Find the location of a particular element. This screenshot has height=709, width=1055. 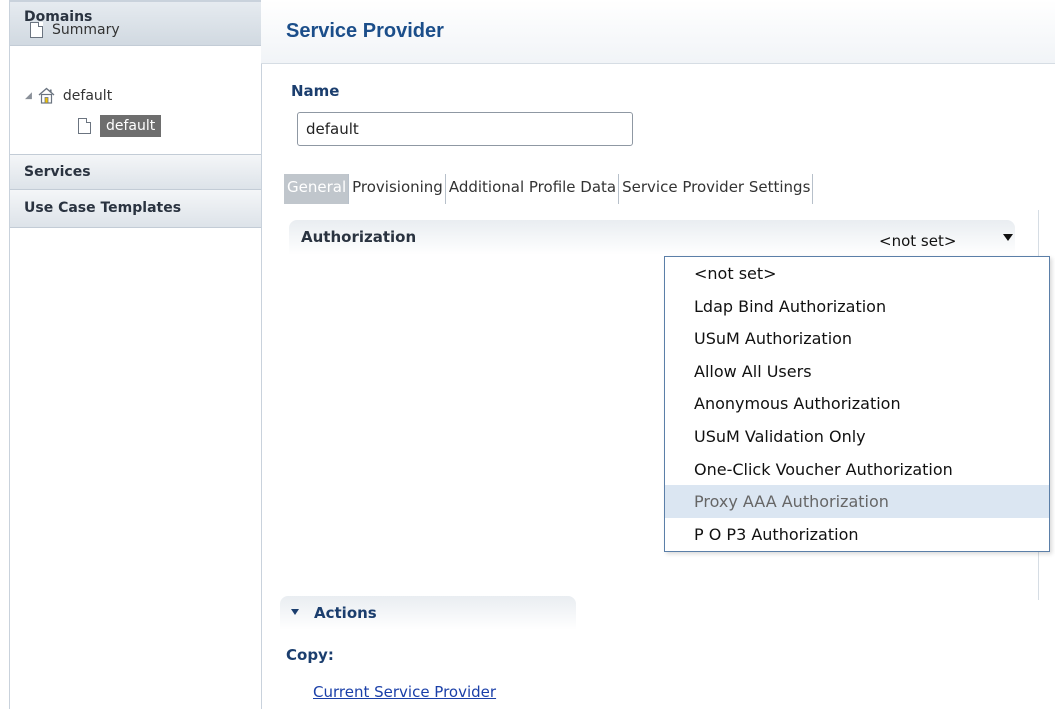

authorization-select: <not set> is located at coordinates (917, 241).